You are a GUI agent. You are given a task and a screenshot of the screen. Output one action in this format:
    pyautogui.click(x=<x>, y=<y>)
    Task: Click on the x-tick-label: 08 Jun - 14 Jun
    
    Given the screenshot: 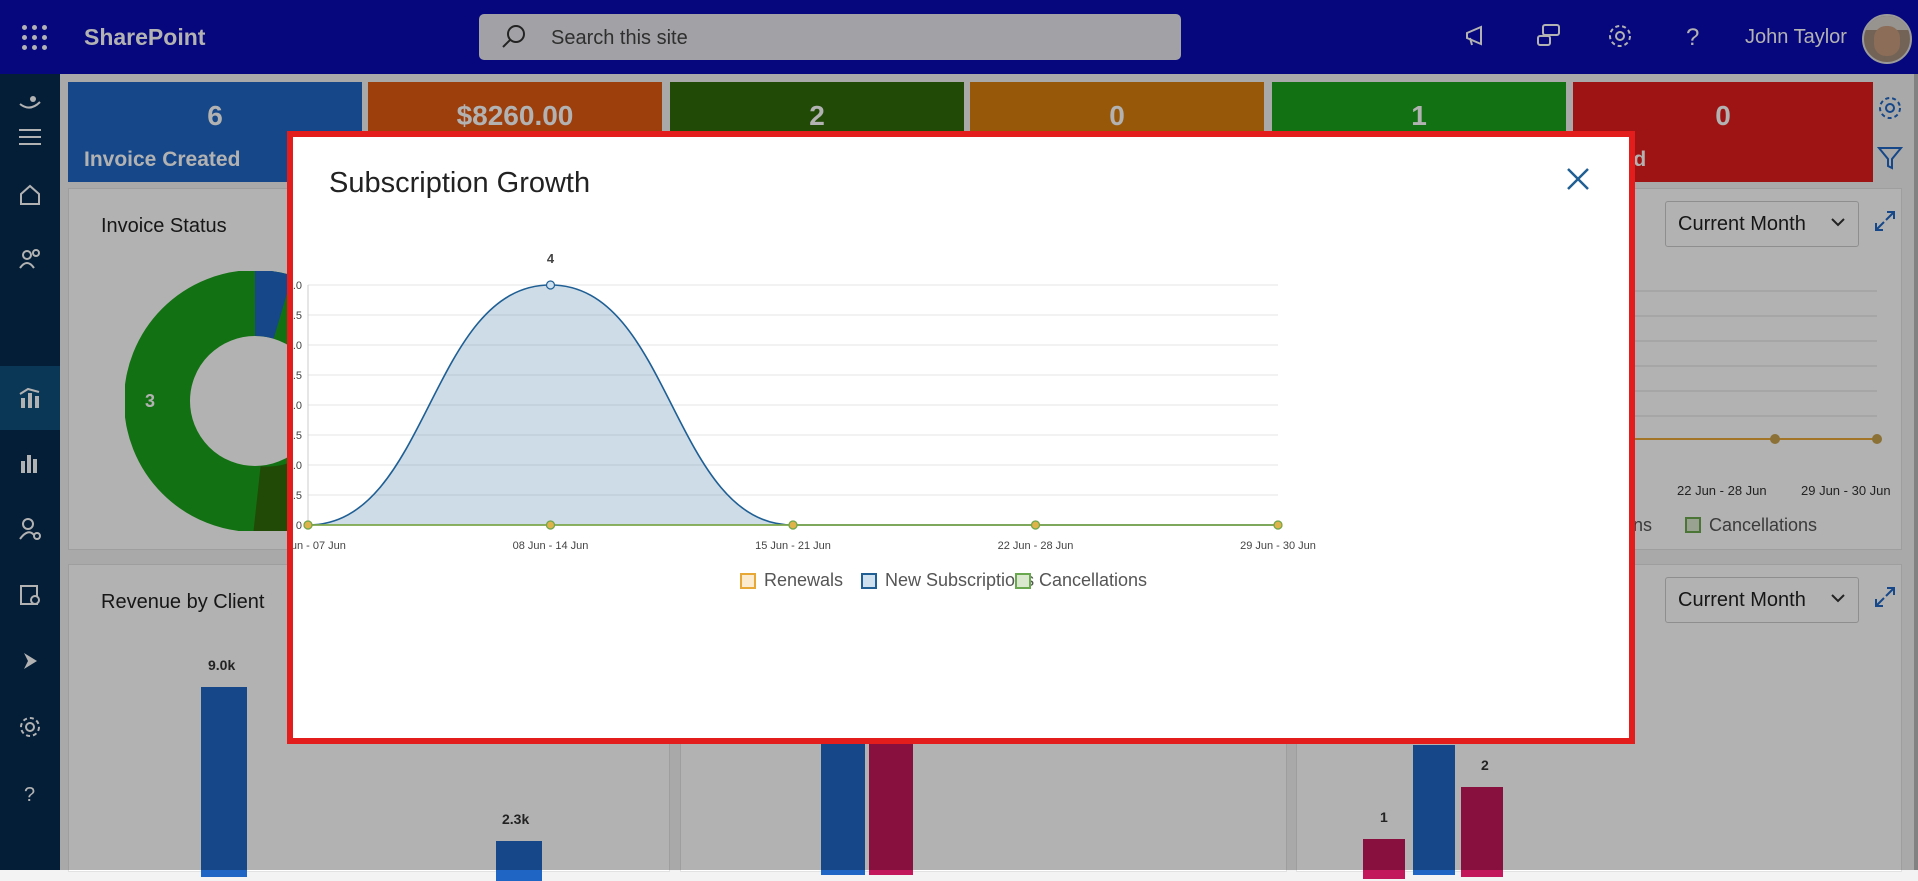 What is the action you would take?
    pyautogui.click(x=551, y=546)
    